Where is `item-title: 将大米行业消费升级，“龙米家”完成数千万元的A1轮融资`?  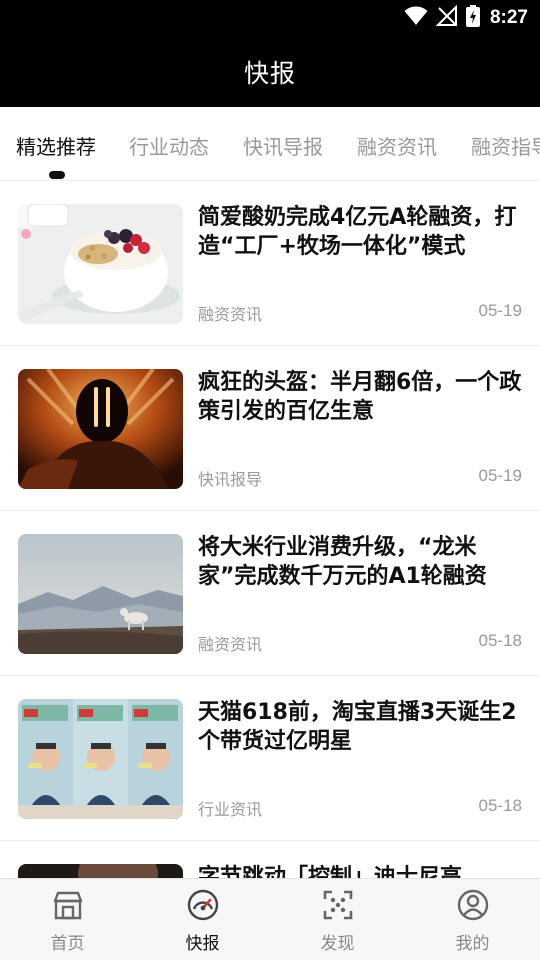
item-title: 将大米行业消费升级，“龙米家”完成数千万元的A1轮融资 is located at coordinates (342, 562).